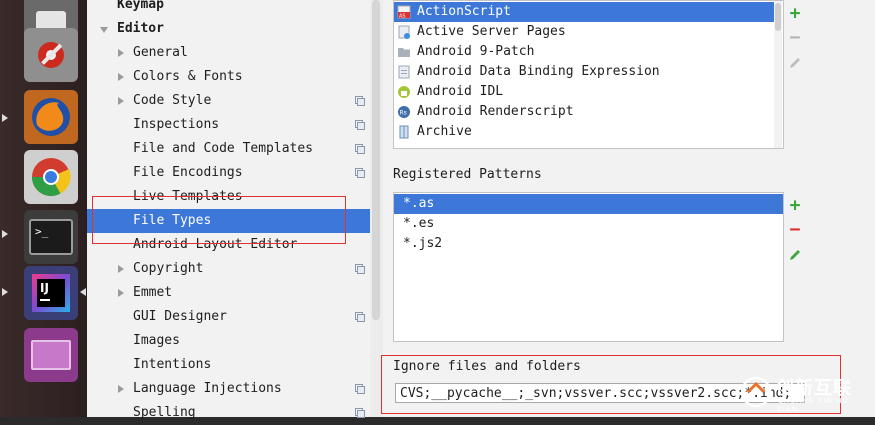 The height and width of the screenshot is (425, 875). Describe the element at coordinates (795, 38) in the screenshot. I see `remove-file-type-button: −` at that location.